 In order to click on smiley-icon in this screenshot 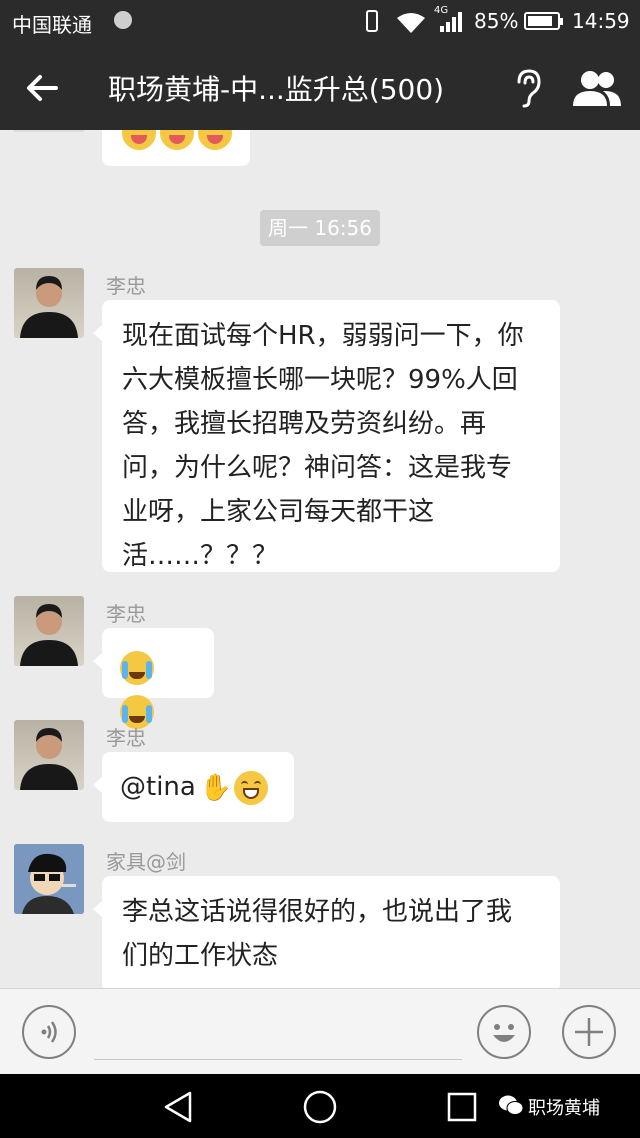, I will do `click(504, 1033)`.